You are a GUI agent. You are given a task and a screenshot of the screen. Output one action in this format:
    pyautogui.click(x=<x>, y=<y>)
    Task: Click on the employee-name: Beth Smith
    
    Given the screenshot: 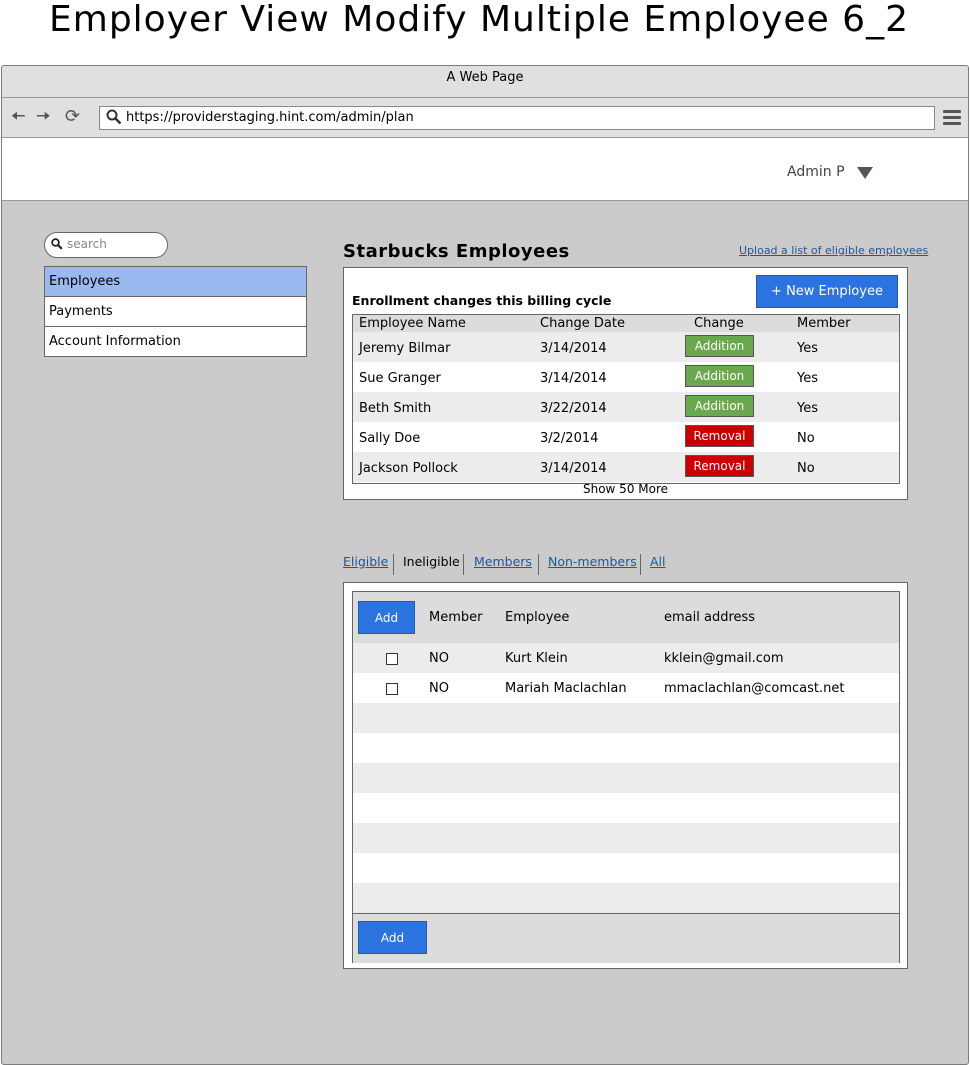 What is the action you would take?
    pyautogui.click(x=395, y=408)
    